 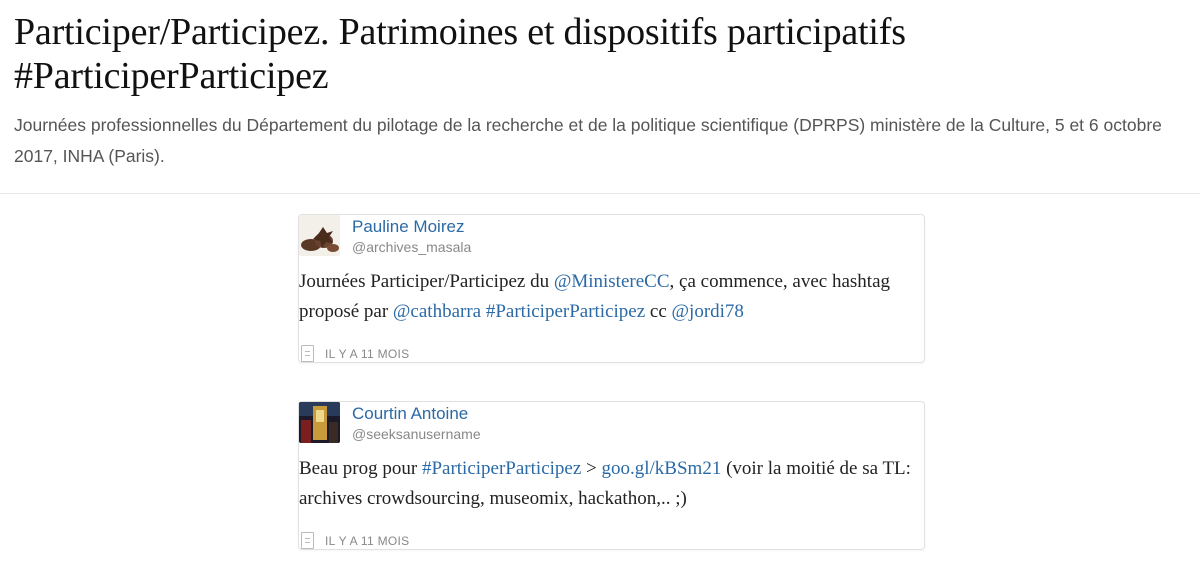 What do you see at coordinates (416, 434) in the screenshot?
I see `author-handle: @seeksanusername` at bounding box center [416, 434].